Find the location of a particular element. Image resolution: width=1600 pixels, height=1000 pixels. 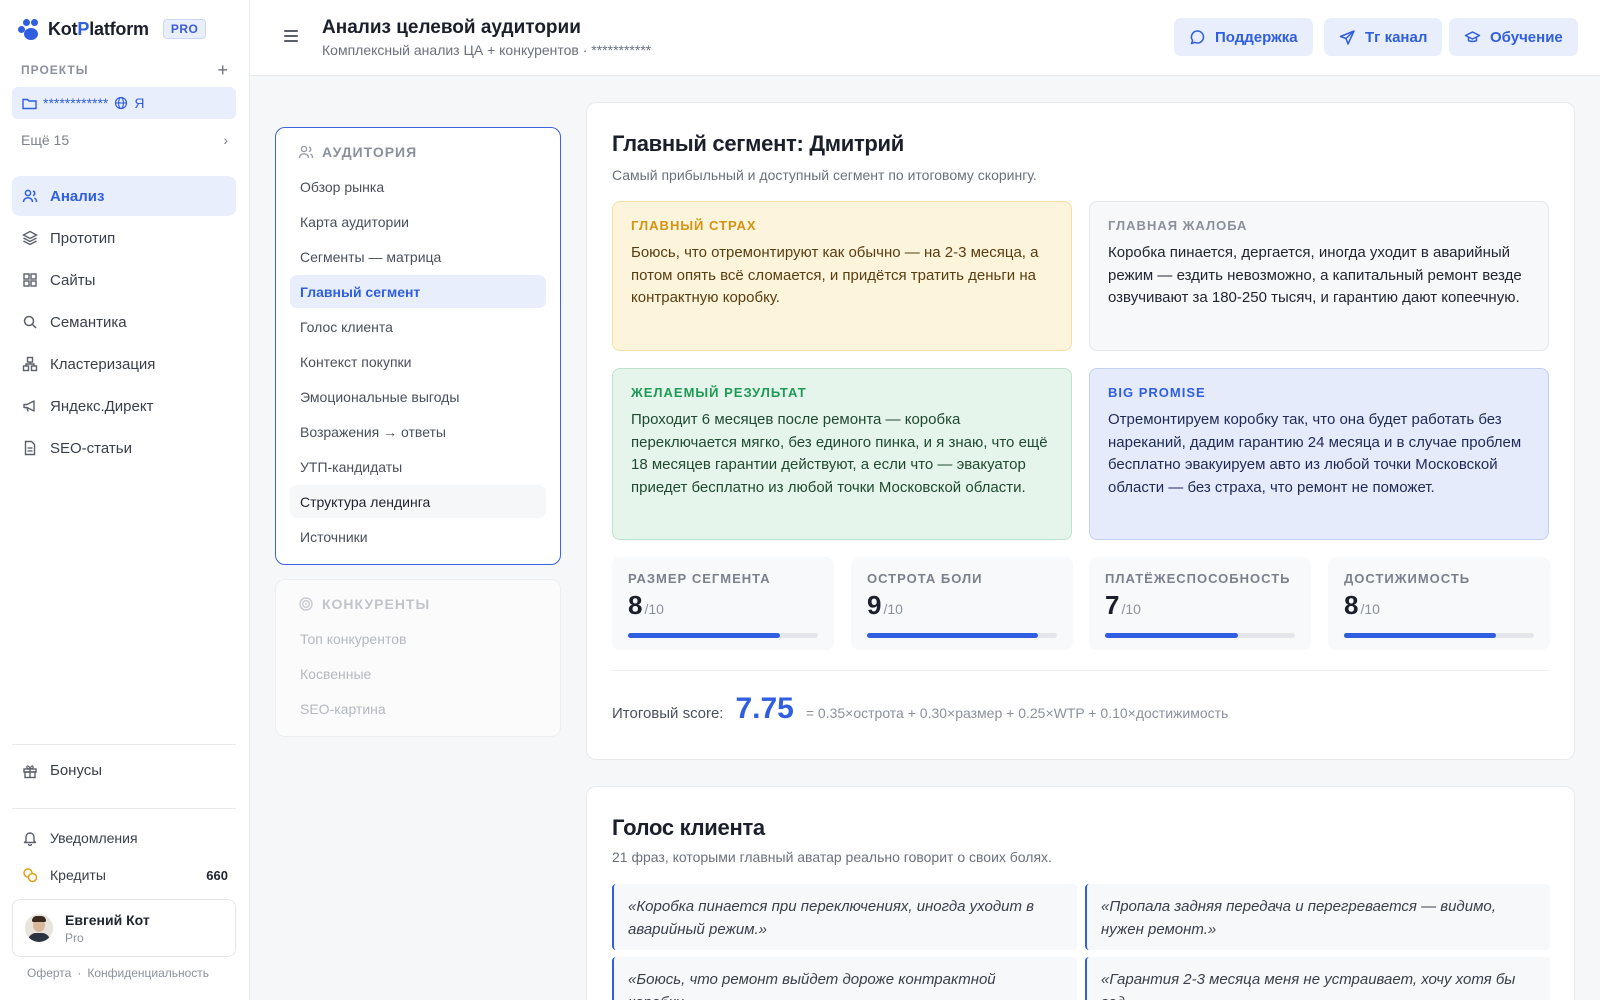

notifications-link: Уведомления is located at coordinates (80, 838).